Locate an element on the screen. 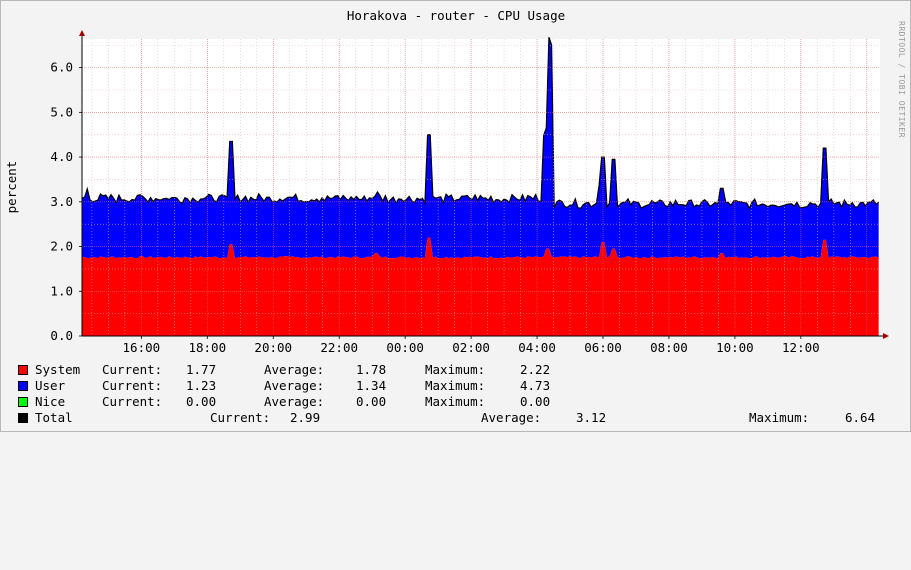 The width and height of the screenshot is (911, 570). total-label: Total is located at coordinates (54, 417).